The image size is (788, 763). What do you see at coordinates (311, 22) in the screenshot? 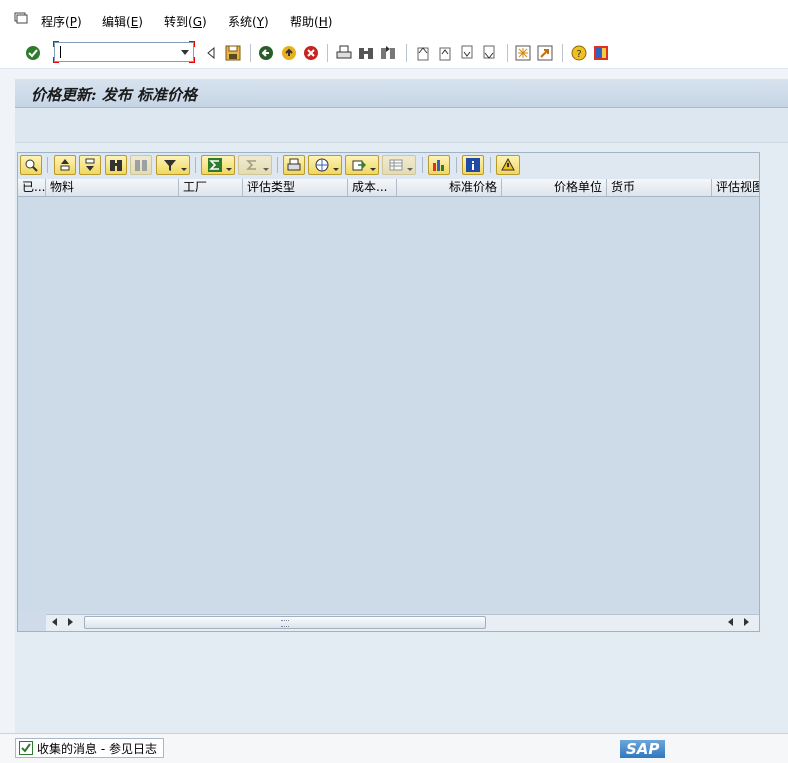
I see `menu-help: 帮助(H)` at bounding box center [311, 22].